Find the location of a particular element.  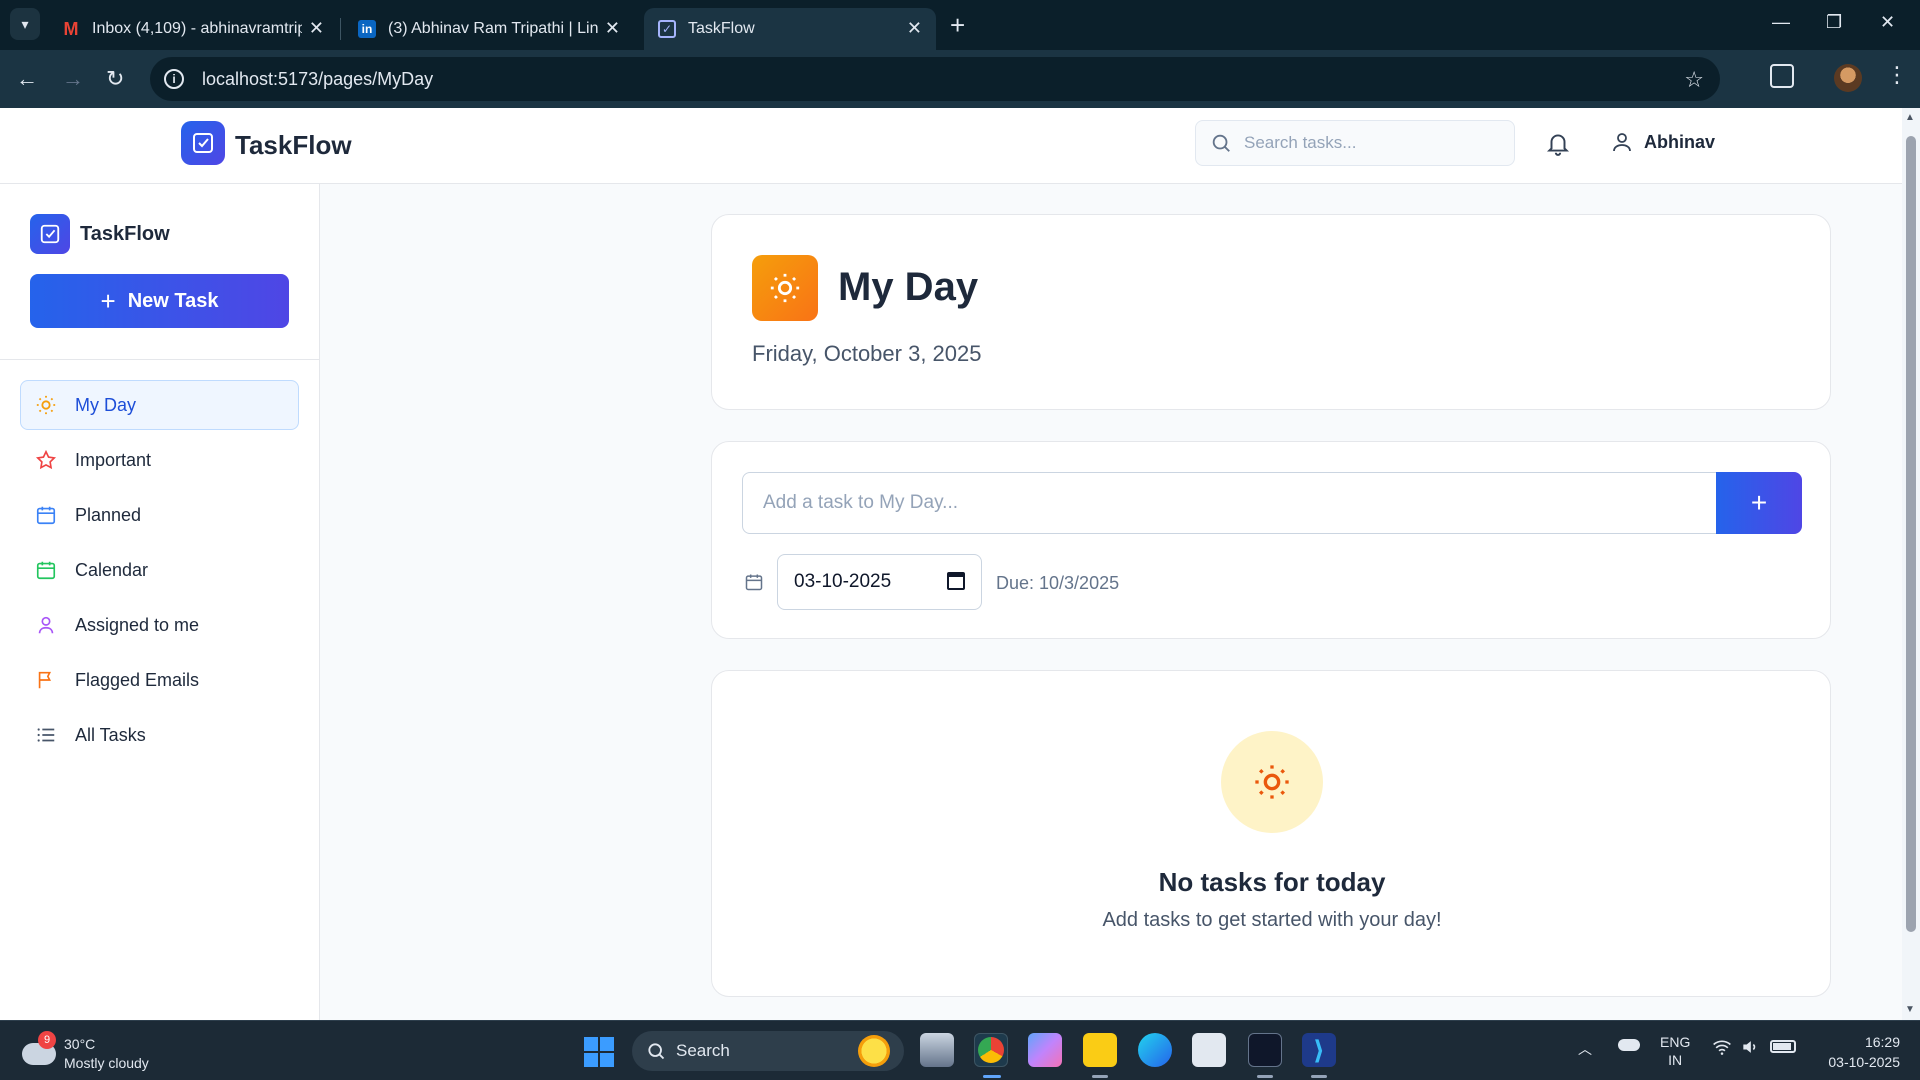

back-icon: ← is located at coordinates (27, 79).